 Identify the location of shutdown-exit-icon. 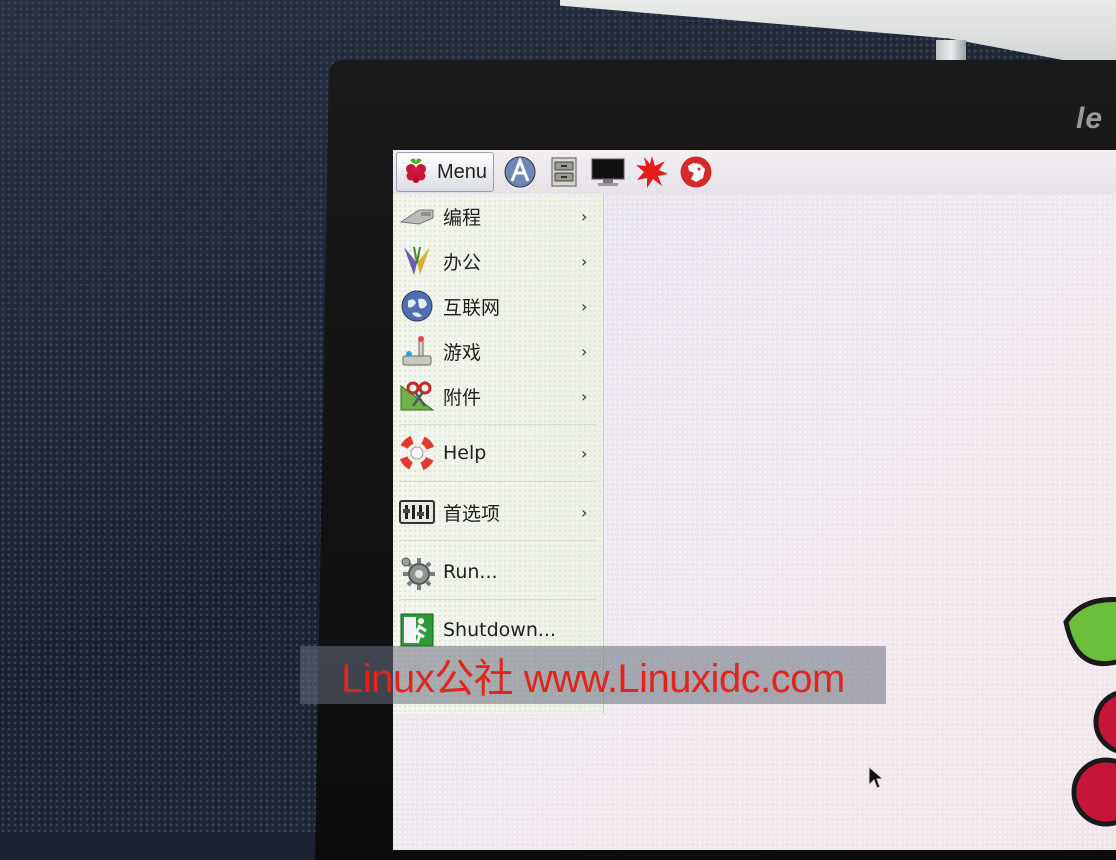
(417, 630).